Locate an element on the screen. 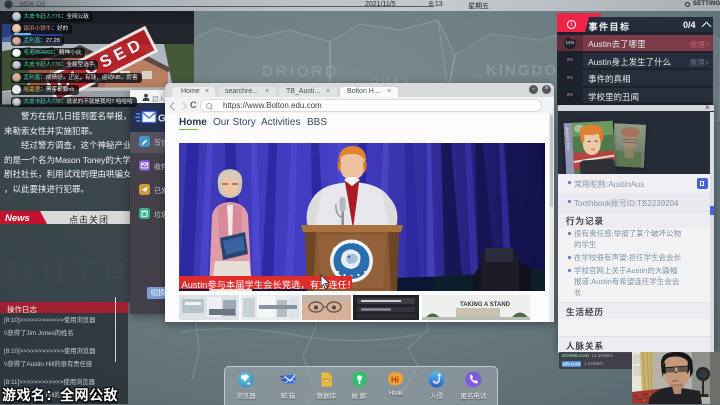 The height and width of the screenshot is (405, 720). svg-text: DRIORD is located at coordinates (300, 71).